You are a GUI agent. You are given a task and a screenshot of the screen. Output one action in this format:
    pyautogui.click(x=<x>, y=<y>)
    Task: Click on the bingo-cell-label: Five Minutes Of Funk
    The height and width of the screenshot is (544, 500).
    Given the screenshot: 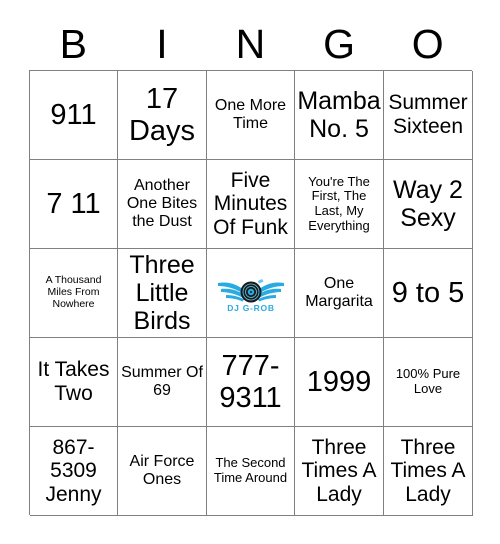 What is the action you would take?
    pyautogui.click(x=250, y=203)
    